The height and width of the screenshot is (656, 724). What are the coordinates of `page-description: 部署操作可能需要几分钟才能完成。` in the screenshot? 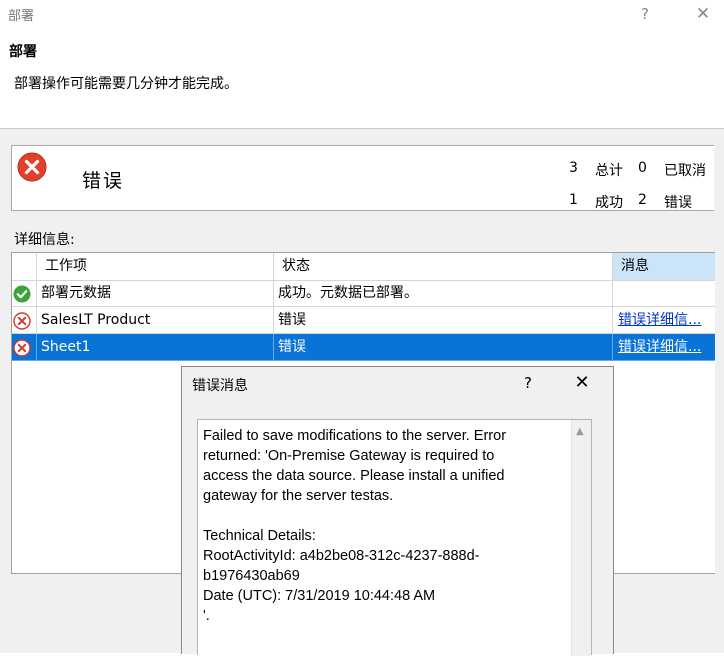 It's located at (126, 84).